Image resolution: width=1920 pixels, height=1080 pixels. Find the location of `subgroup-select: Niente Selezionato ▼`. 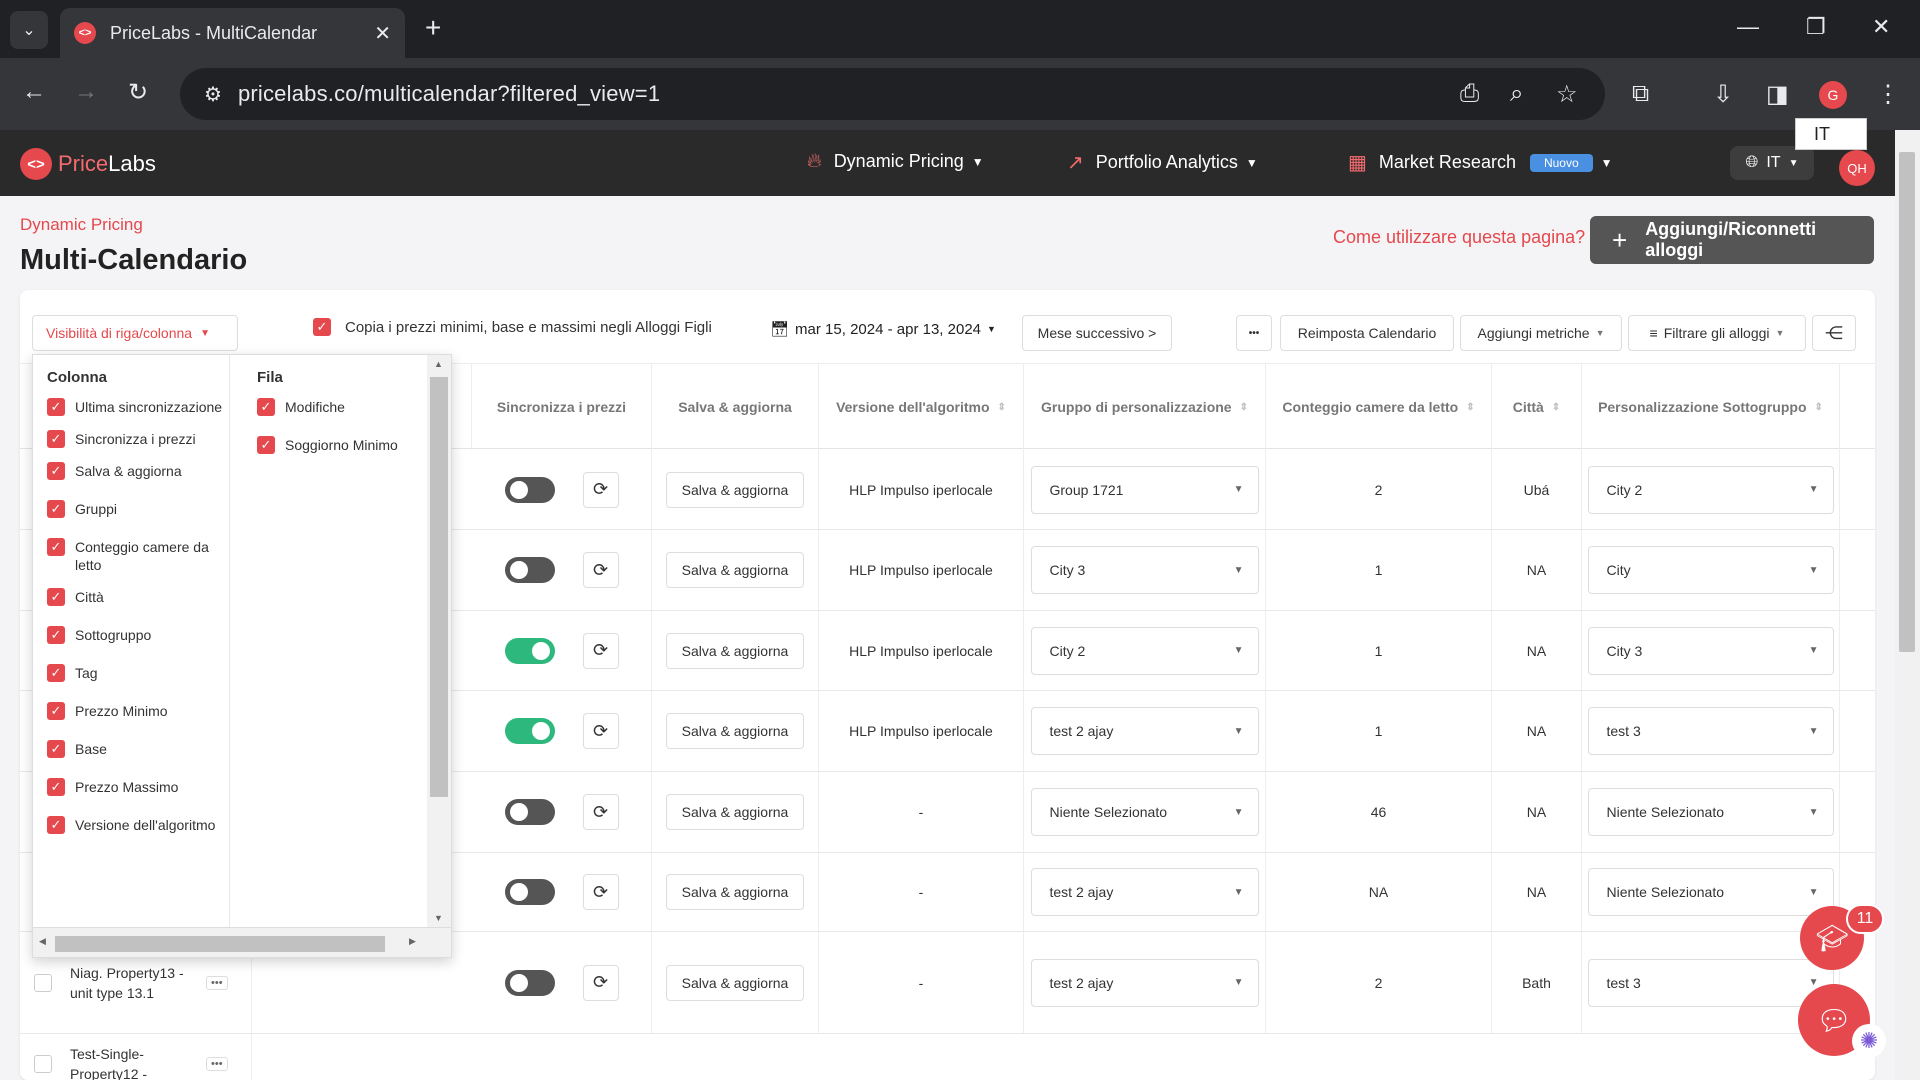

subgroup-select: Niente Selezionato ▼ is located at coordinates (1710, 892).